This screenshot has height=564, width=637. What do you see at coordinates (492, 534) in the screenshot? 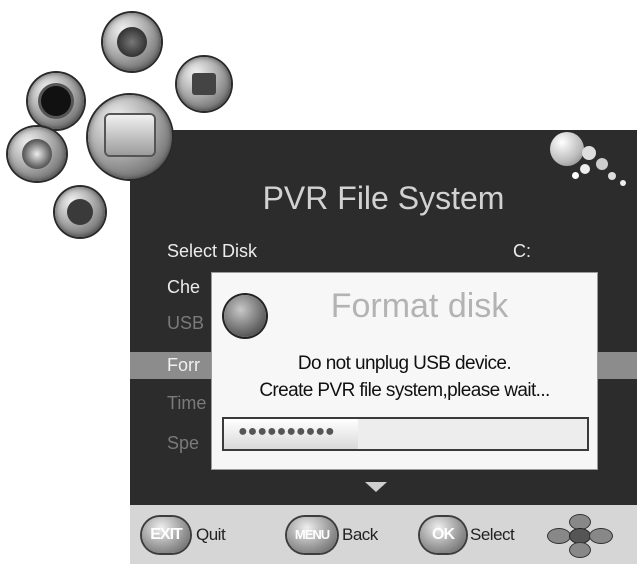
I see `ok-label: Select` at bounding box center [492, 534].